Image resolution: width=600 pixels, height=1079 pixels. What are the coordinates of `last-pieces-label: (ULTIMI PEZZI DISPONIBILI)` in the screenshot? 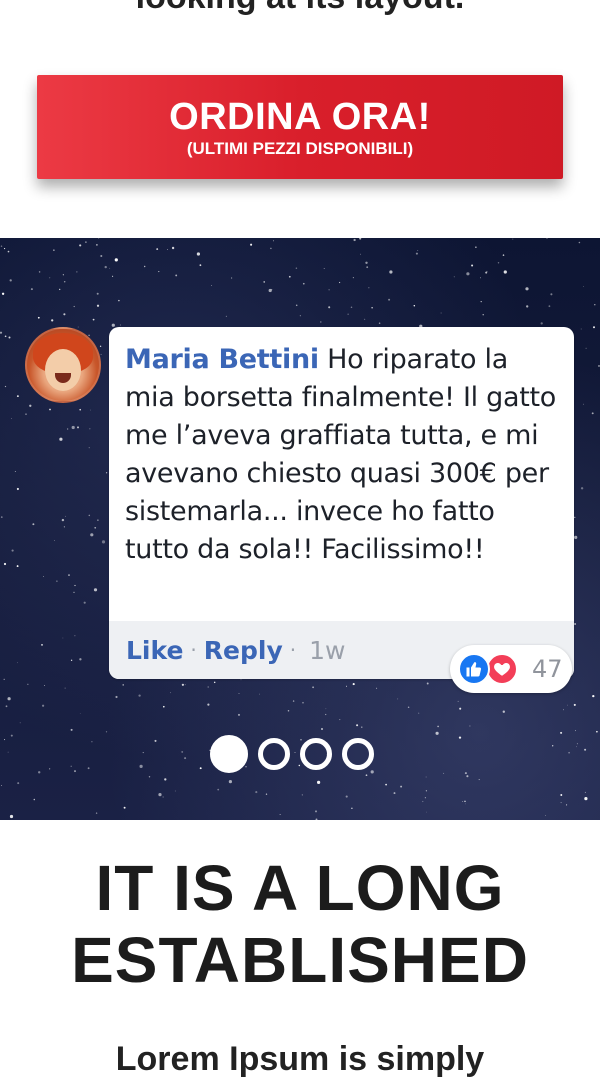 It's located at (300, 148).